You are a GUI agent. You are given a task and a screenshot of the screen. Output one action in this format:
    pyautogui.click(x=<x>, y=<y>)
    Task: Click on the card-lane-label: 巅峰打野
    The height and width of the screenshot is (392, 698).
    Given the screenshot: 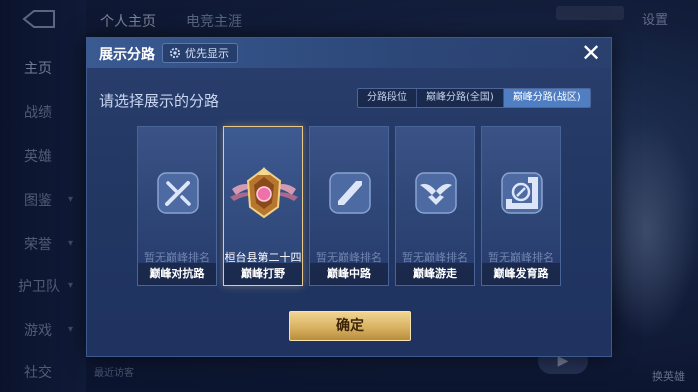 What is the action you would take?
    pyautogui.click(x=263, y=274)
    